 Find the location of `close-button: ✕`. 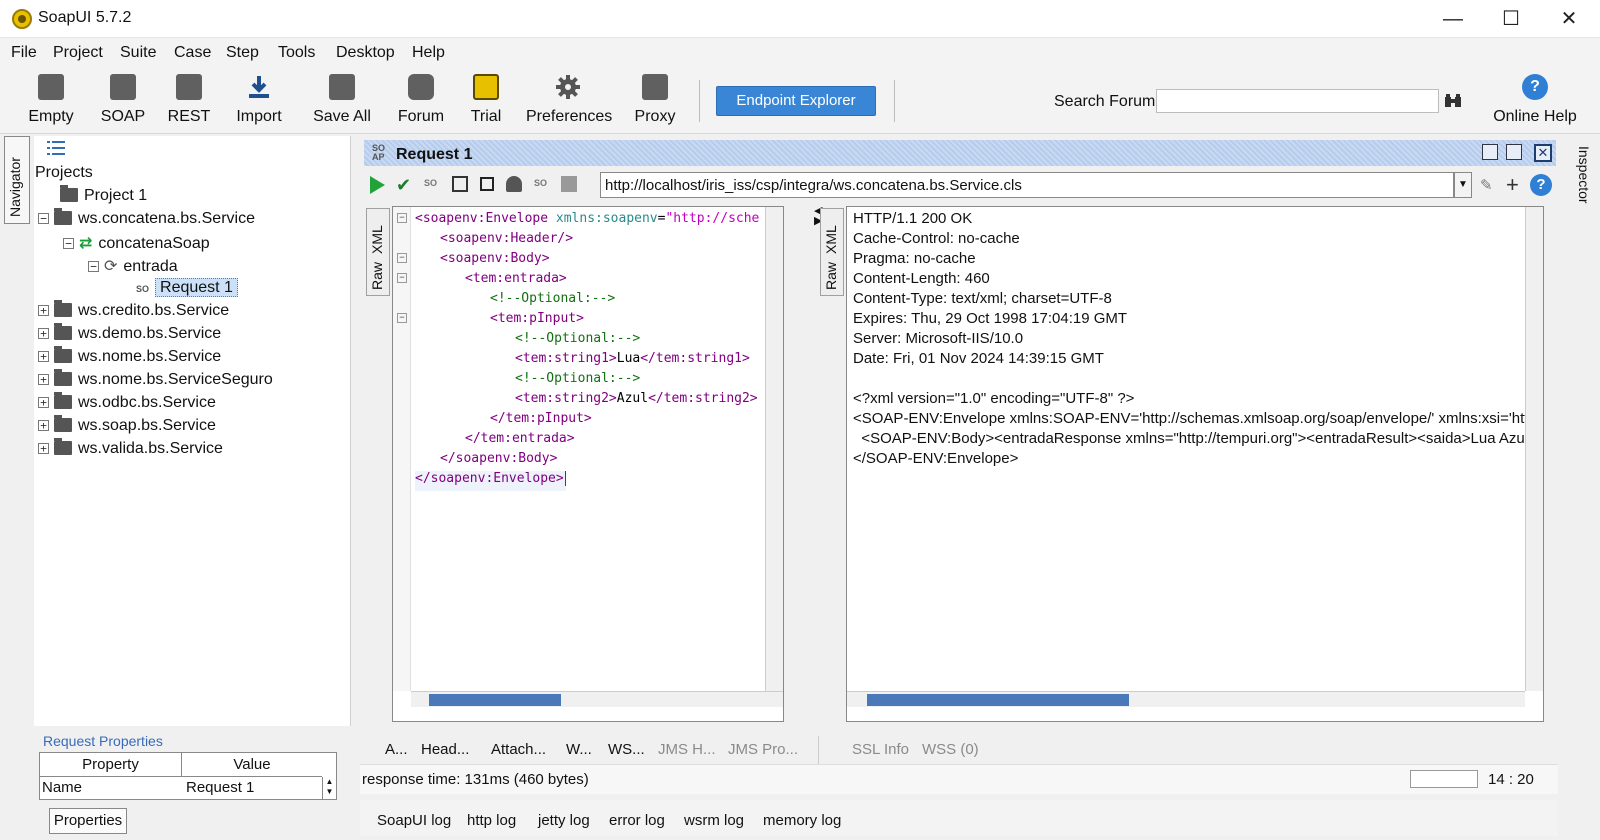

close-button: ✕ is located at coordinates (1569, 19).